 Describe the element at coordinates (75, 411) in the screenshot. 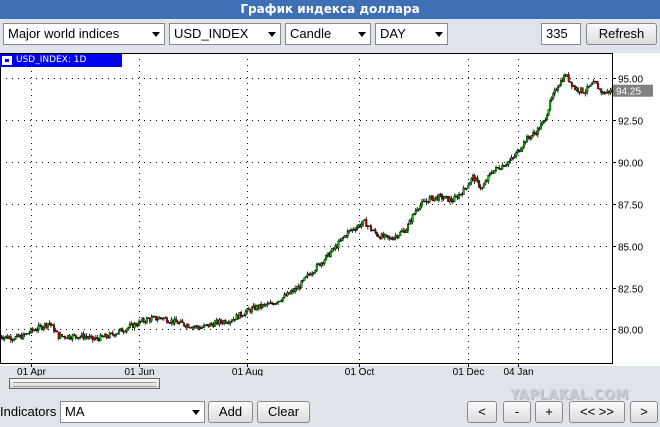

I see `indicator-select-value: MA` at that location.